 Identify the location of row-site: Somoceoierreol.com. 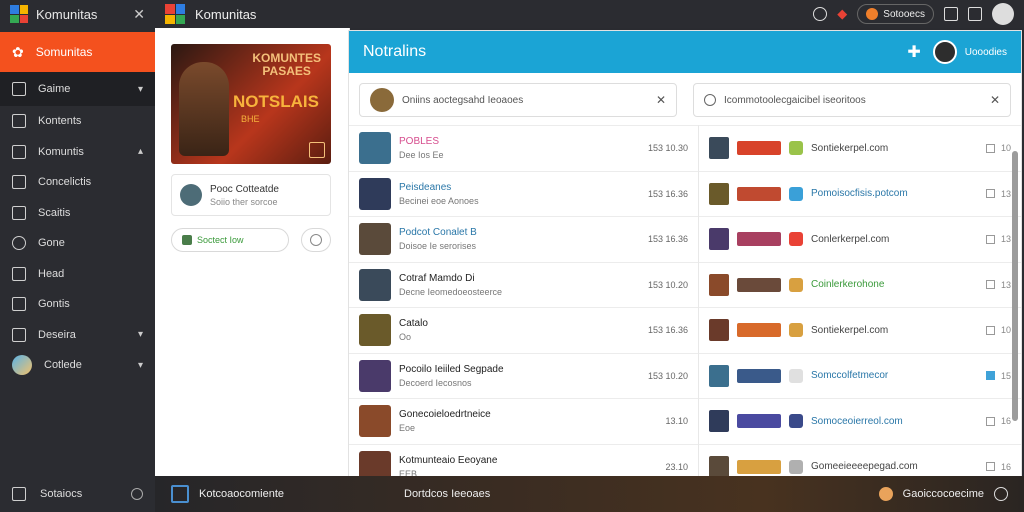
(857, 421).